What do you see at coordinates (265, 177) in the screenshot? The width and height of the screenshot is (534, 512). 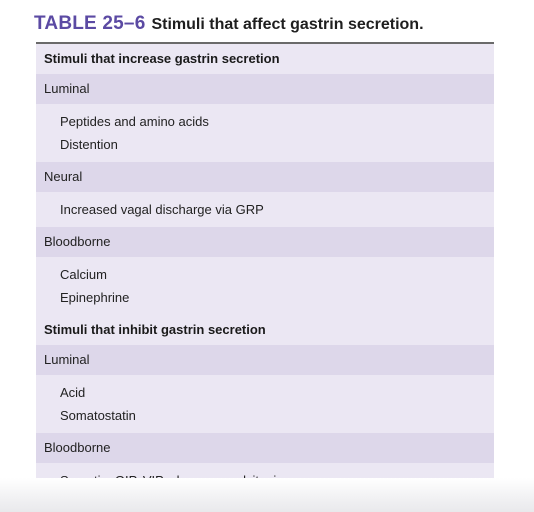 I see `category-row: Neural` at bounding box center [265, 177].